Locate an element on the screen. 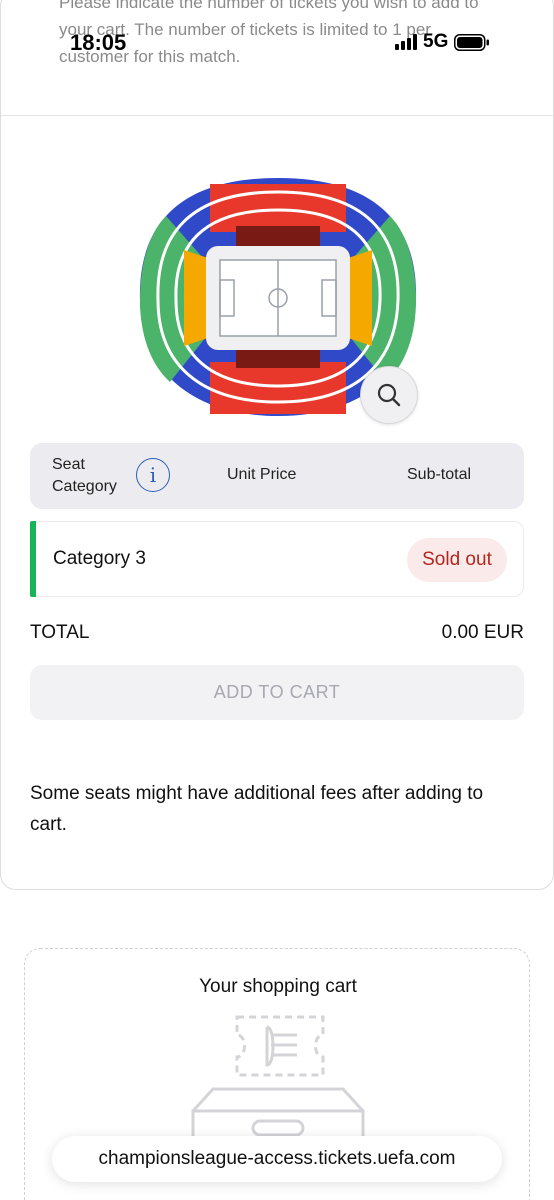  category-name: Category 3 is located at coordinates (99, 558).